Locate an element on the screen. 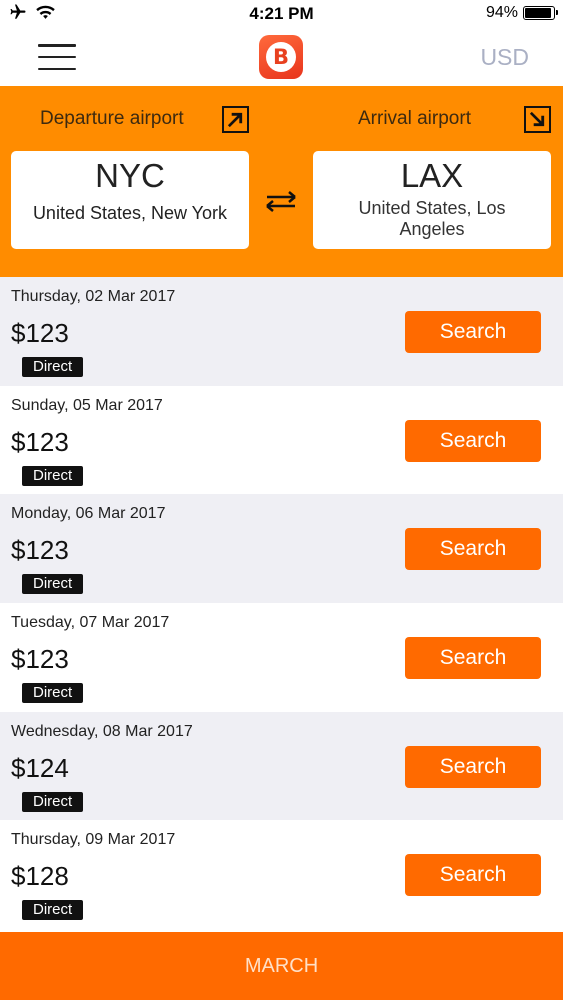  status-time: 4:21 PM is located at coordinates (281, 13).